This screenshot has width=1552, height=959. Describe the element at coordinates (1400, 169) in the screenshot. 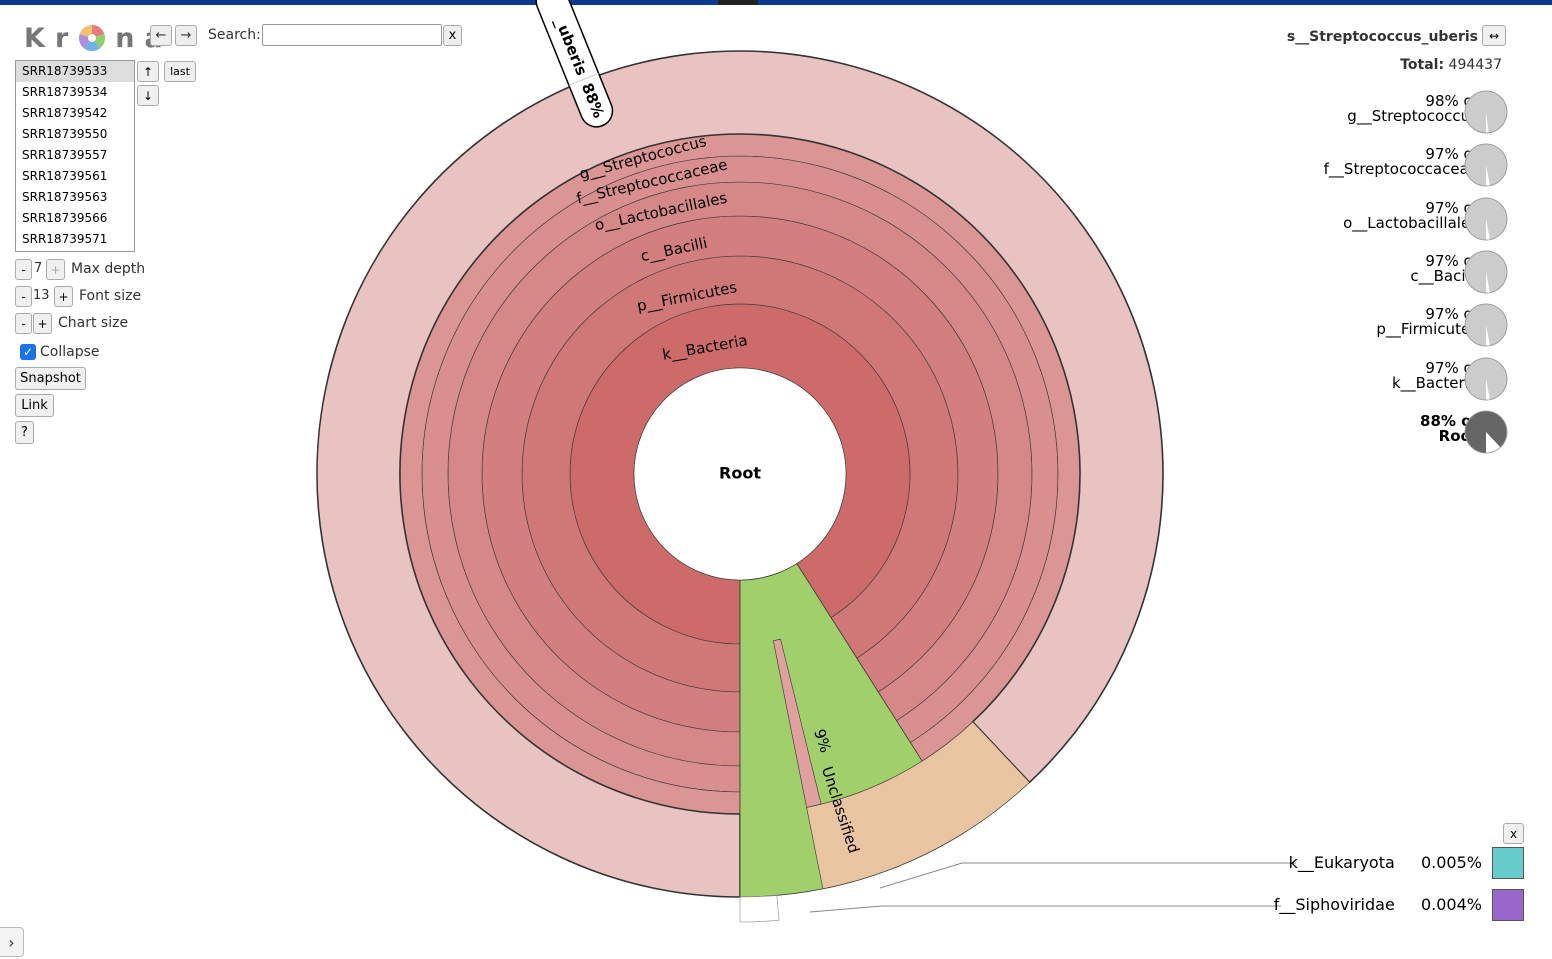

I see `ancestor-name: f__Streptococcaceae` at that location.